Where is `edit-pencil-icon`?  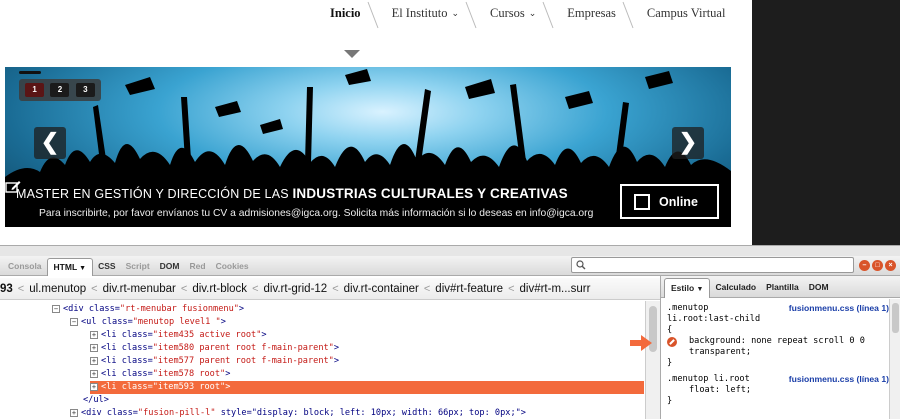 edit-pencil-icon is located at coordinates (13, 187).